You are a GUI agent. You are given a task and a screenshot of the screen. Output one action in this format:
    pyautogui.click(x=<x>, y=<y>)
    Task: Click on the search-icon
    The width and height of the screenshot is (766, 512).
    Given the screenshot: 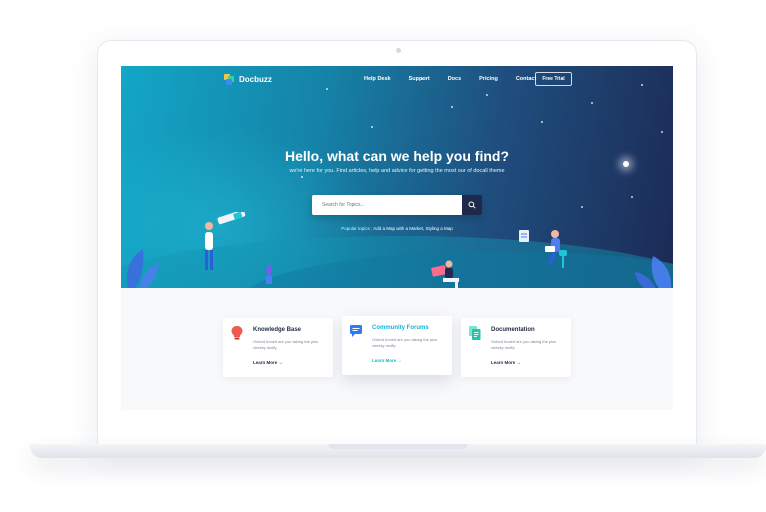 What is the action you would take?
    pyautogui.click(x=472, y=205)
    